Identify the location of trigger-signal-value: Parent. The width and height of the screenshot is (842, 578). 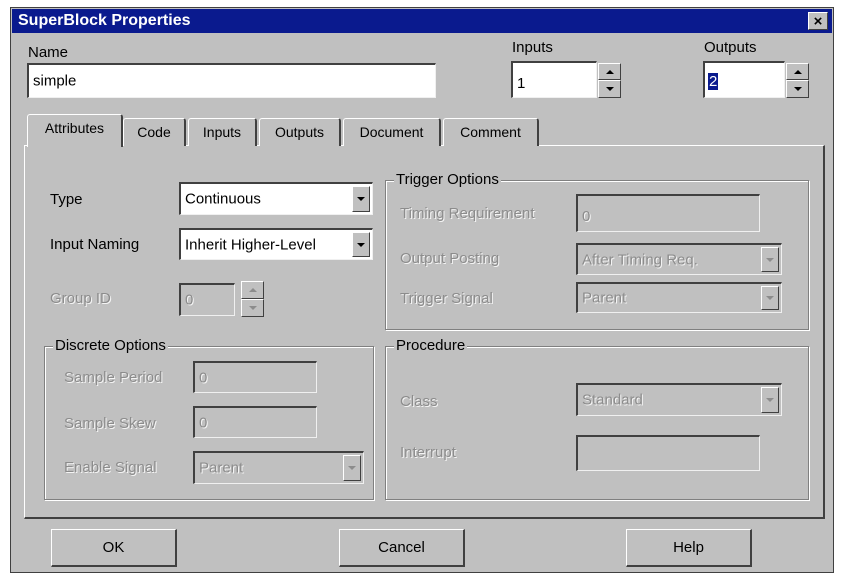
(604, 298).